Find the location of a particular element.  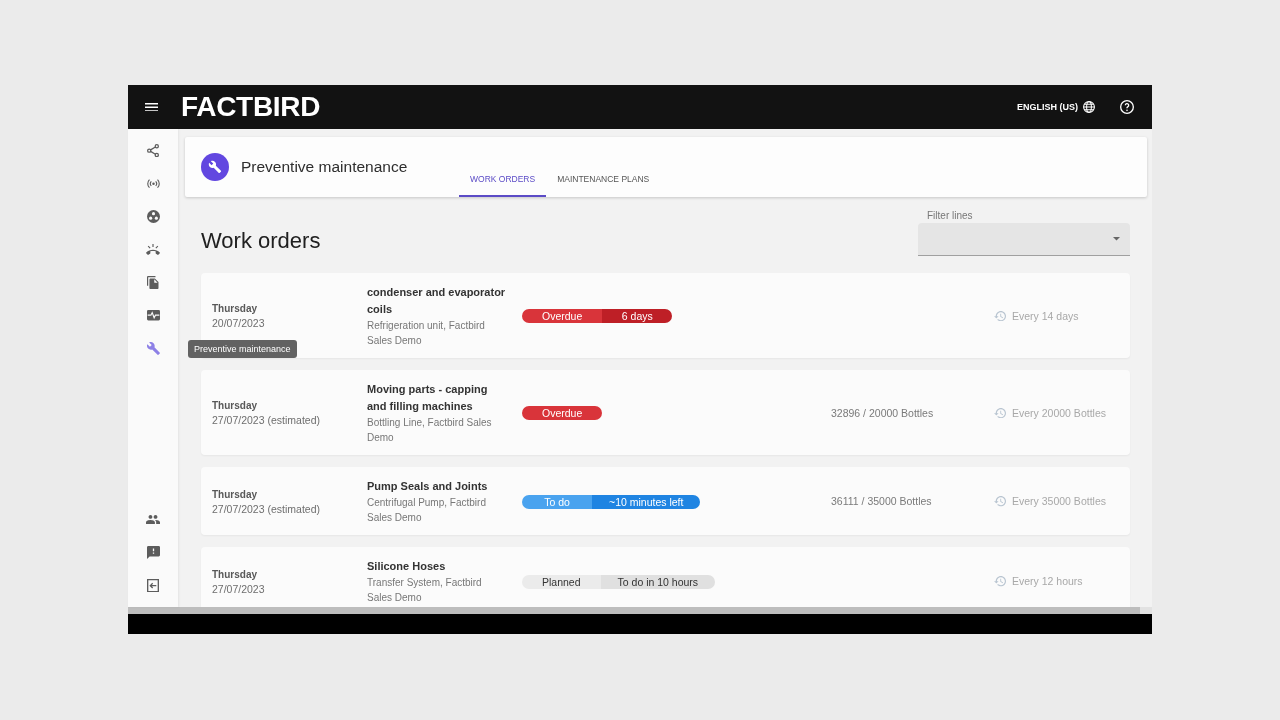

globe-icon is located at coordinates (1089, 107).